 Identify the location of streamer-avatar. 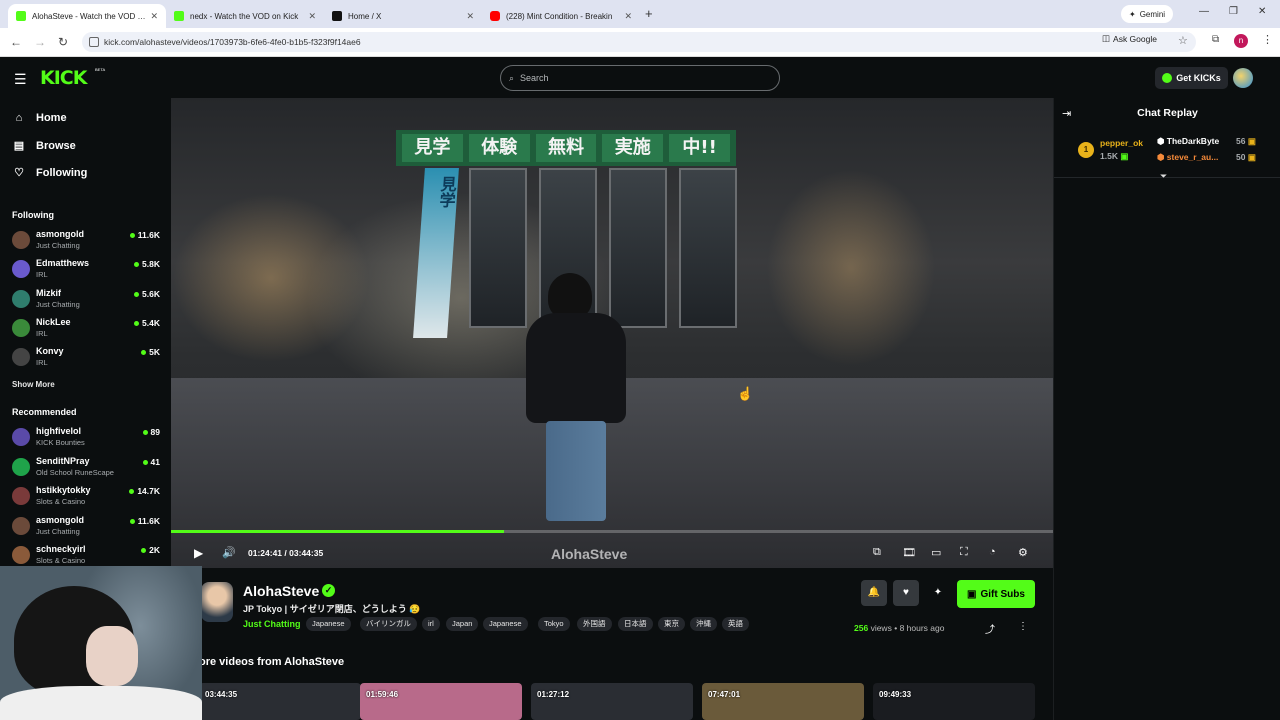
(217, 602).